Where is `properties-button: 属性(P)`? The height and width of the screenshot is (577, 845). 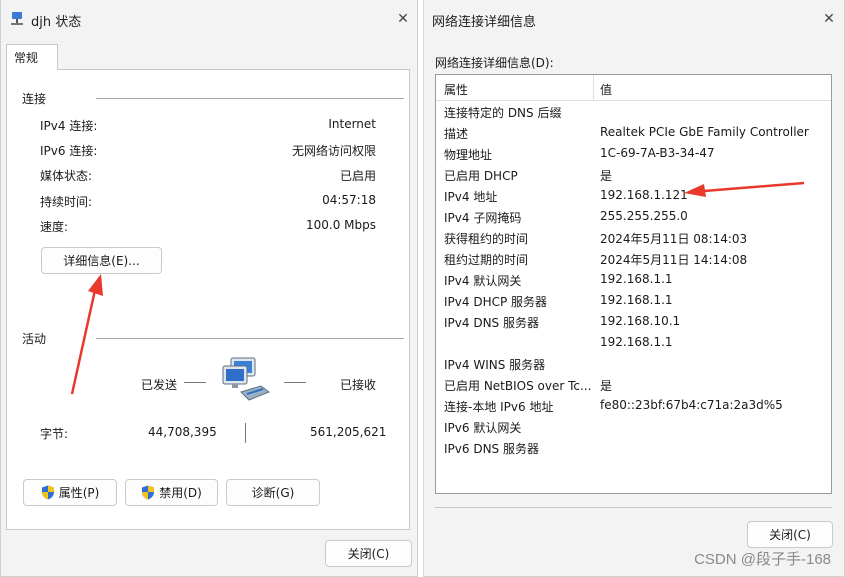 properties-button: 属性(P) is located at coordinates (70, 492).